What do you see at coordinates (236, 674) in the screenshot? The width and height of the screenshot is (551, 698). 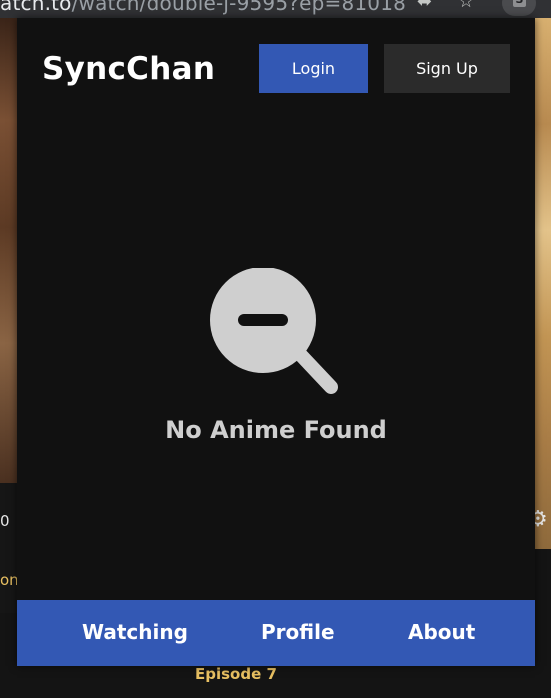 I see `episode-label: Episode 7` at bounding box center [236, 674].